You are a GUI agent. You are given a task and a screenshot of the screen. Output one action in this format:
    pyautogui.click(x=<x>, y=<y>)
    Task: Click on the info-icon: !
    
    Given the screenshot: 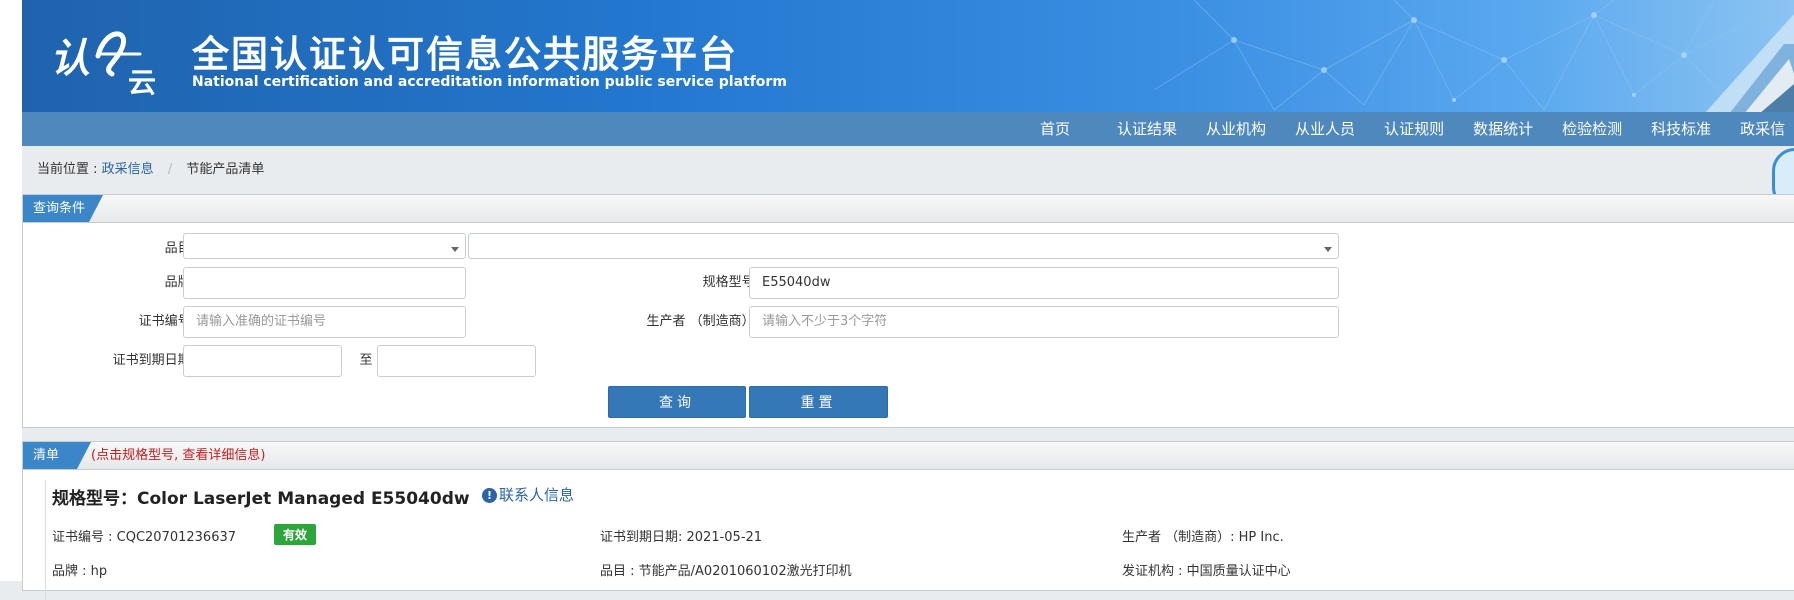 What is the action you would take?
    pyautogui.click(x=489, y=495)
    